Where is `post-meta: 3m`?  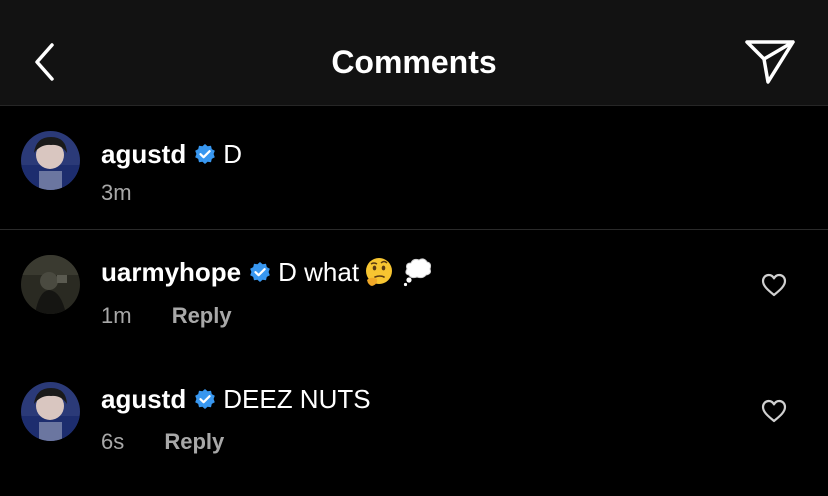 post-meta: 3m is located at coordinates (116, 193).